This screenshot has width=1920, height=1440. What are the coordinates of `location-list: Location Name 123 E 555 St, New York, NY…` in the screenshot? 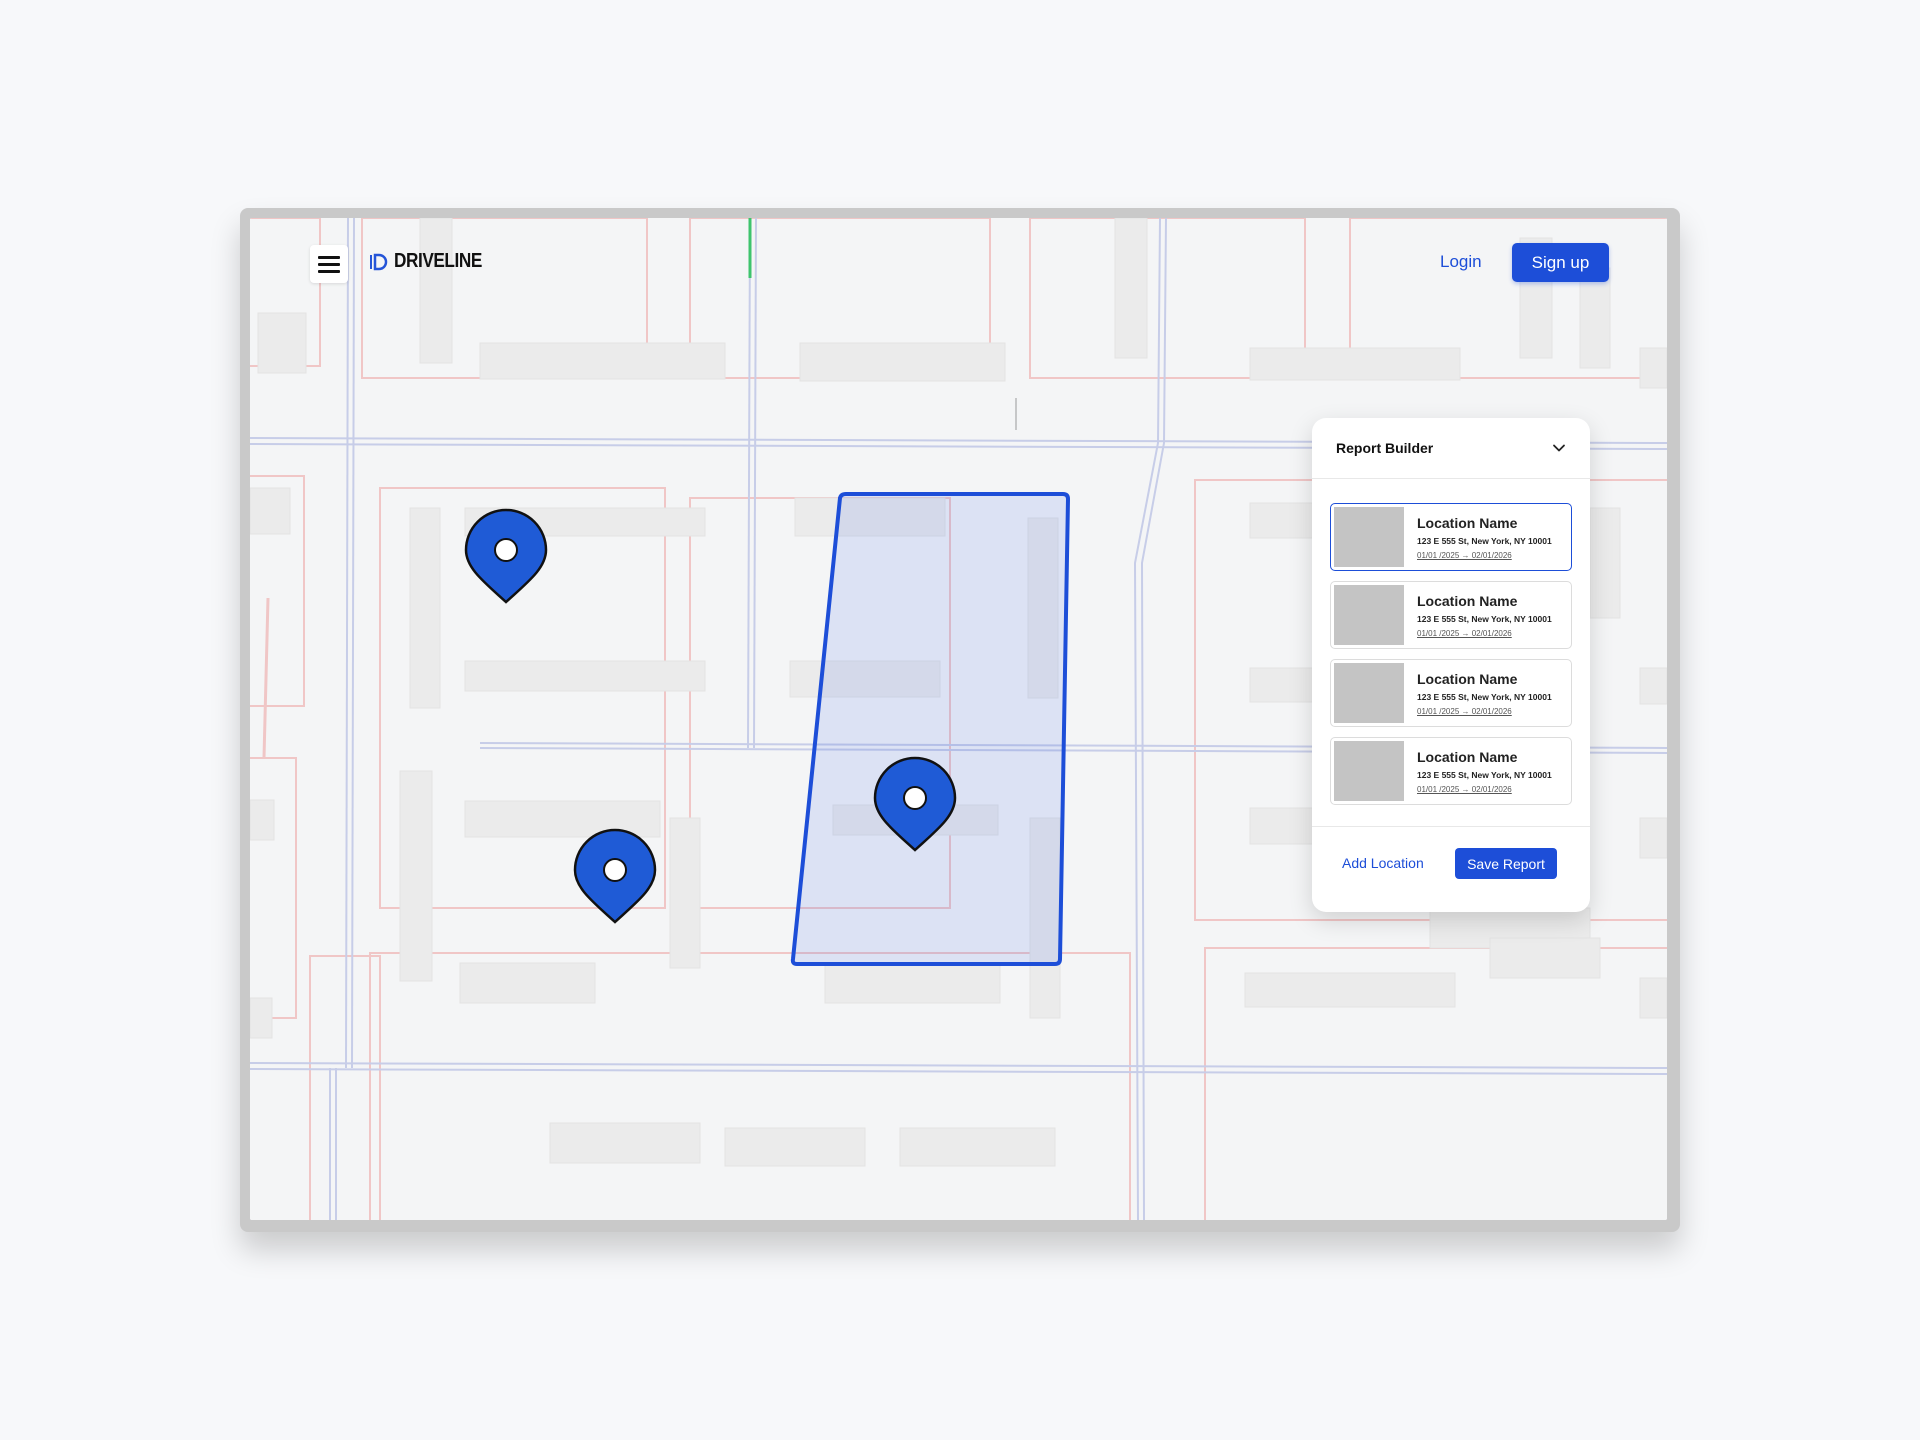 It's located at (1451, 642).